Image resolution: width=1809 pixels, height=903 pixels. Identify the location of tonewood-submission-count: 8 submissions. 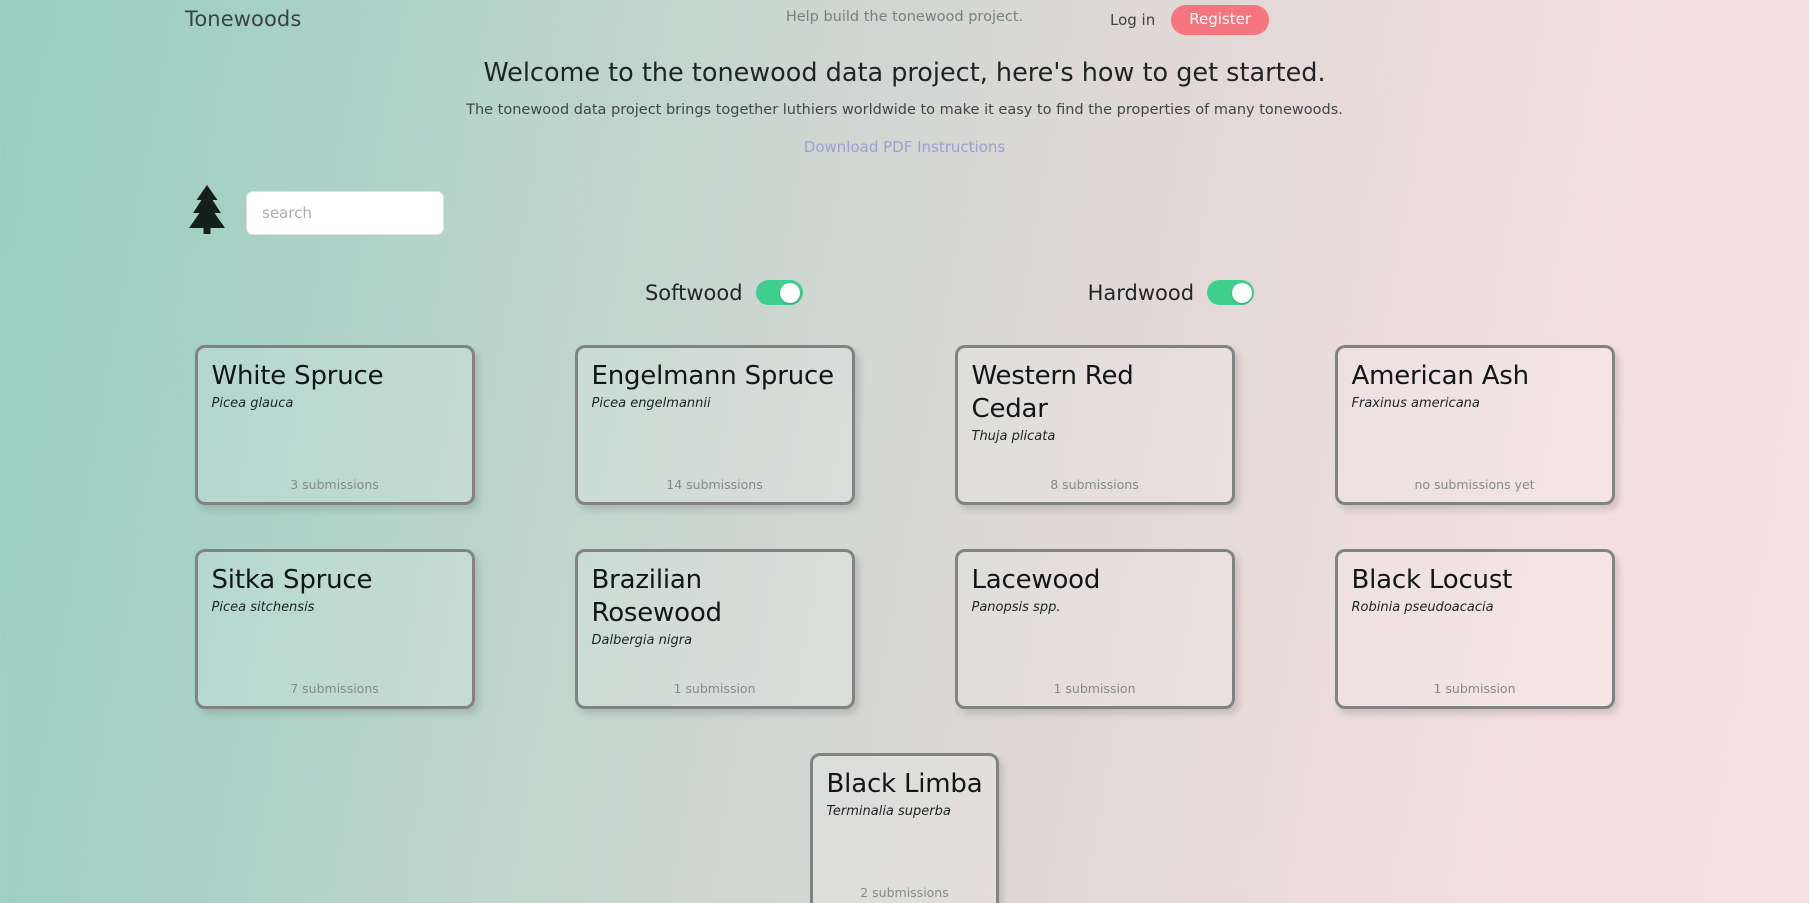
(1094, 484).